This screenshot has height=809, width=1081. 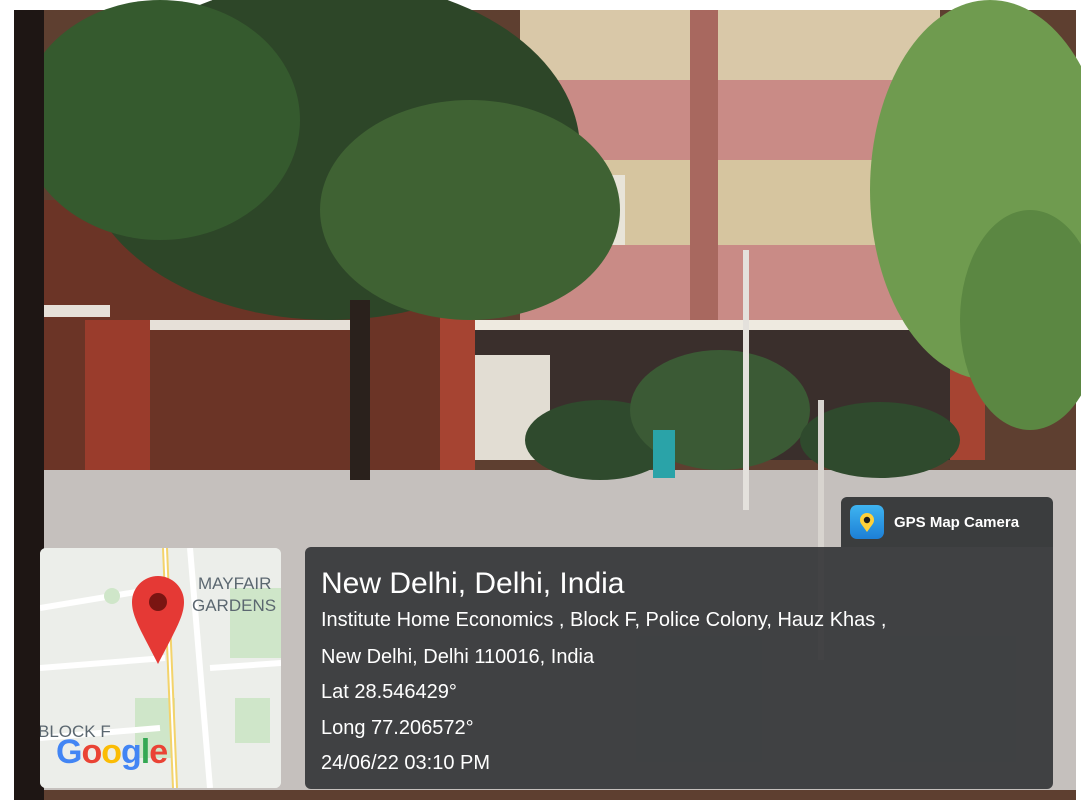 I want to click on building-slab, so click(x=710, y=325).